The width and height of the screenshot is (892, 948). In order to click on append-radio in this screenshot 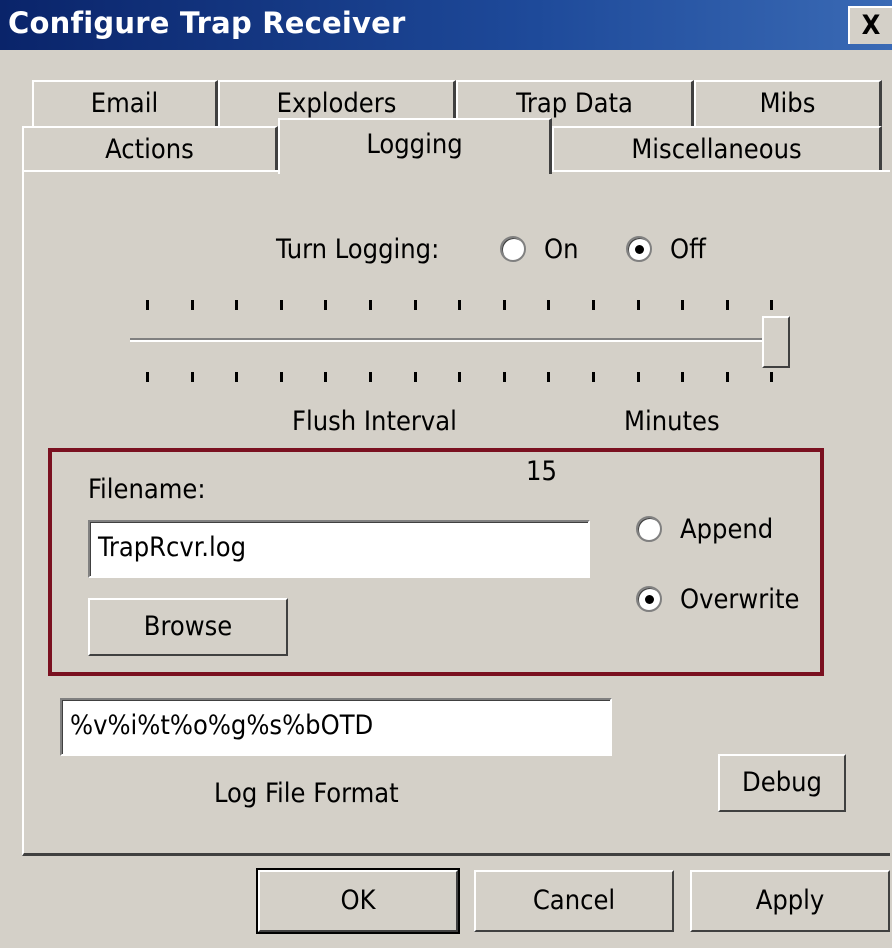, I will do `click(649, 529)`.